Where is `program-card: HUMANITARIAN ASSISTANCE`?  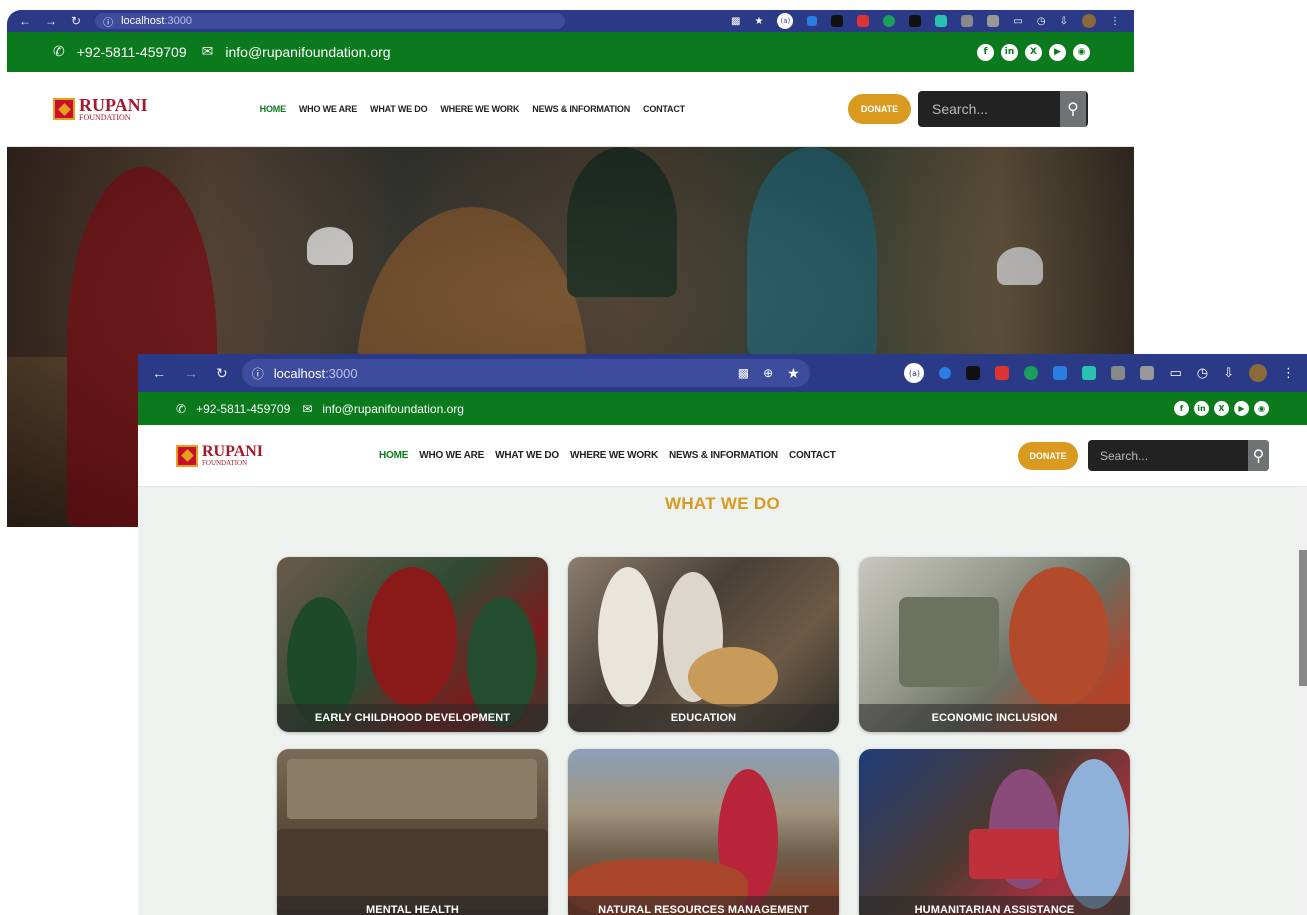
program-card: HUMANITARIAN ASSISTANCE is located at coordinates (994, 832).